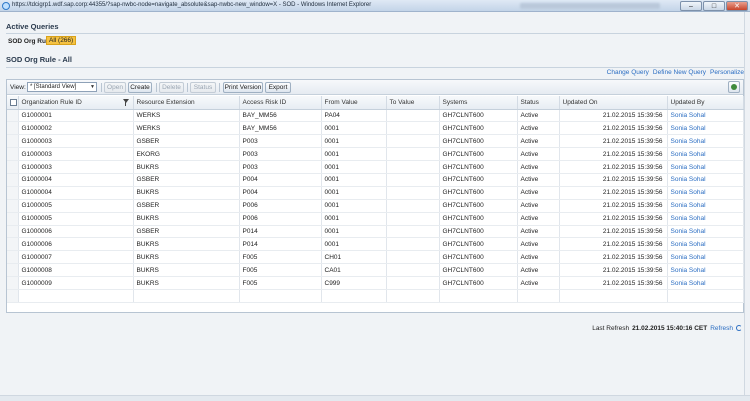 This screenshot has height=401, width=750. What do you see at coordinates (13, 103) in the screenshot?
I see `select-all-header` at bounding box center [13, 103].